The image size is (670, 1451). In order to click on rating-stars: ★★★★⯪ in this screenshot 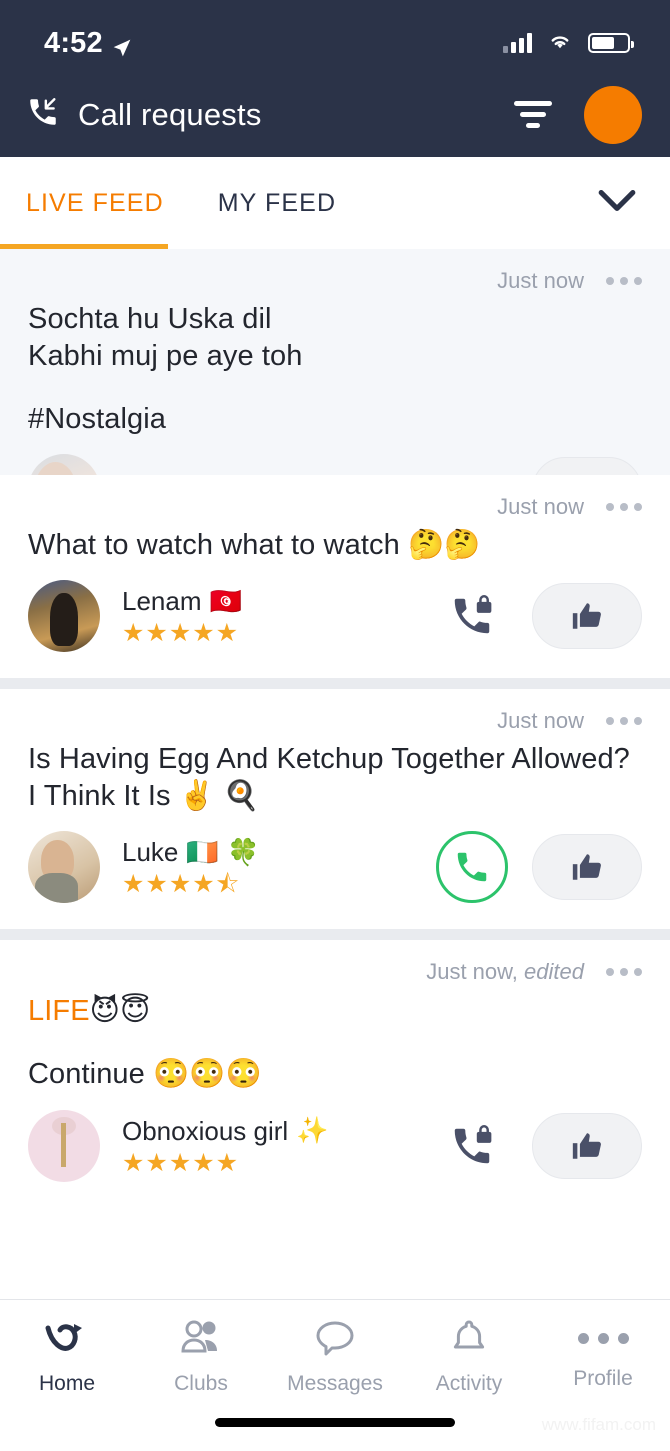, I will do `click(279, 884)`.